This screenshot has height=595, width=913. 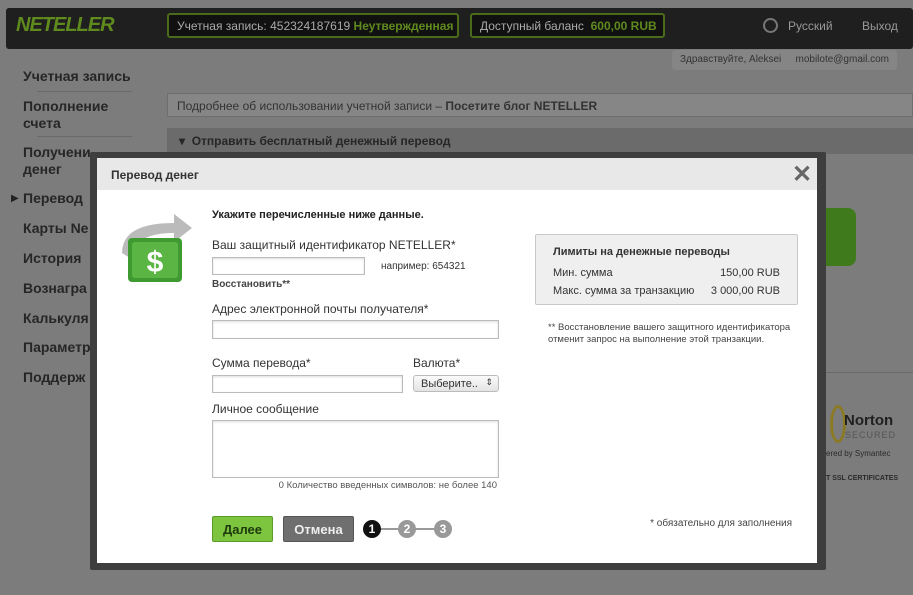 What do you see at coordinates (784, 60) in the screenshot?
I see `greeting-bar: Здравствуйте, Aleksei mobilote@gmail.com` at bounding box center [784, 60].